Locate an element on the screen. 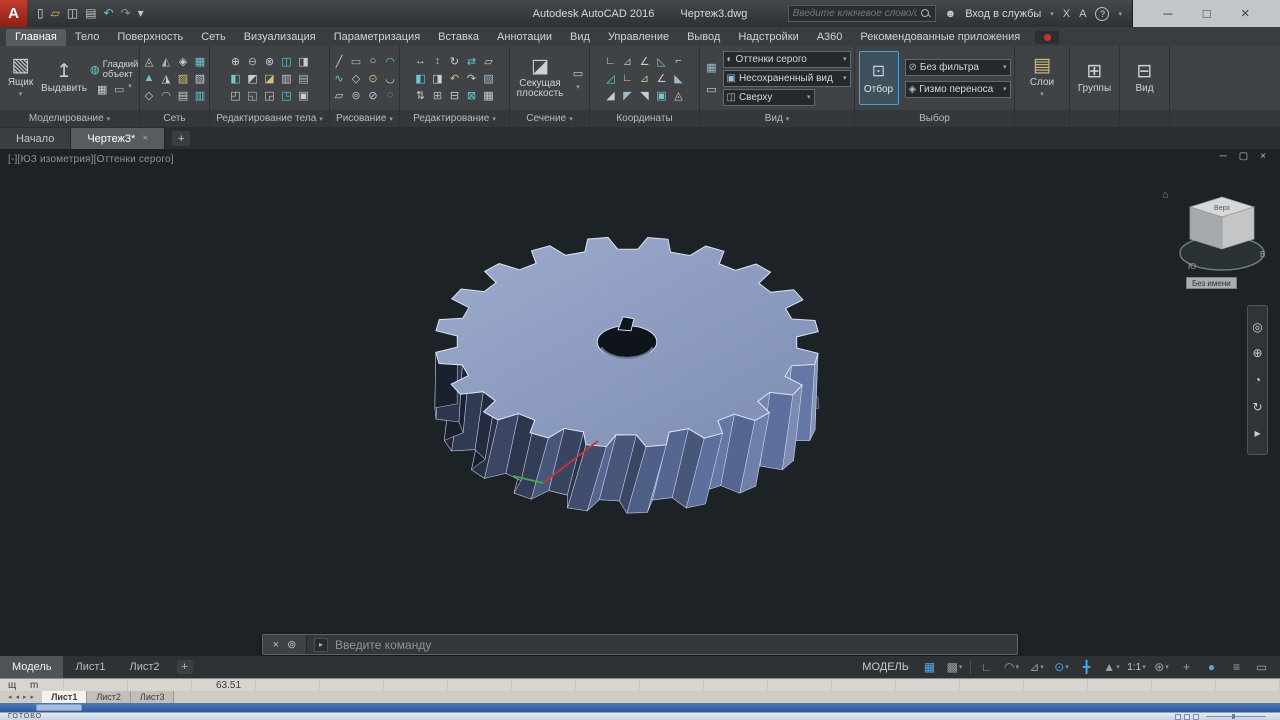 The height and width of the screenshot is (720, 1280). tool-icon: ◤ is located at coordinates (628, 95).